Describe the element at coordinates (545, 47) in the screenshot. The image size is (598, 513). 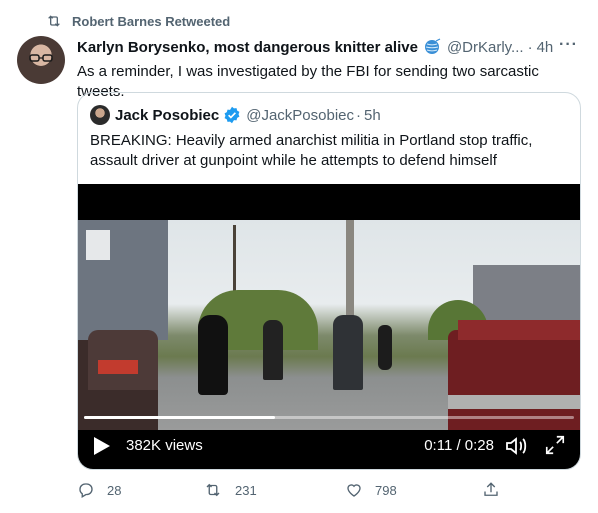
I see `tweet-time: 4h` at that location.